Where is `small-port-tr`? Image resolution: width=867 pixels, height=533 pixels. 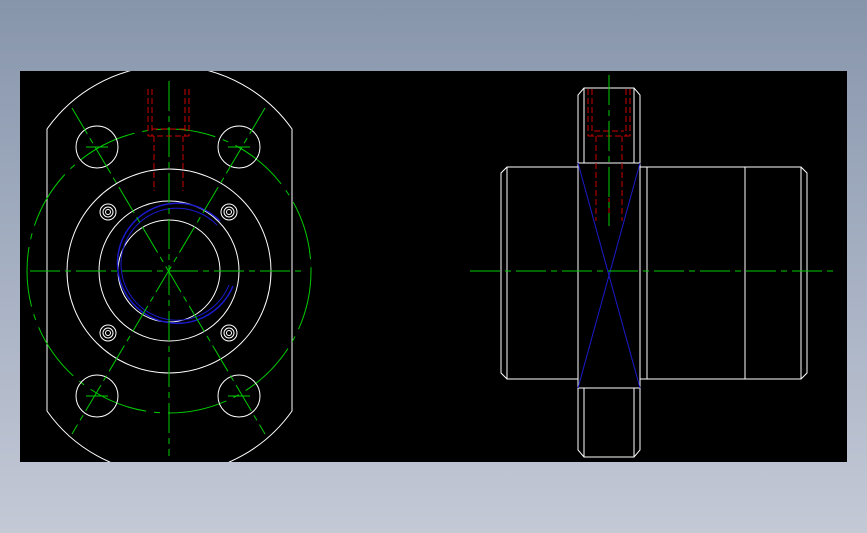 small-port-tr is located at coordinates (229, 212).